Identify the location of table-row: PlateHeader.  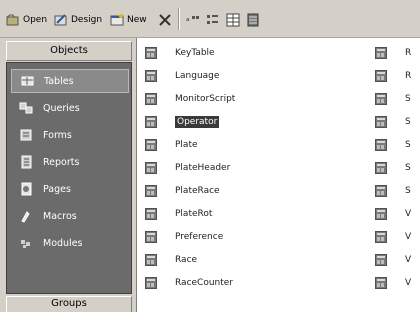
(187, 168).